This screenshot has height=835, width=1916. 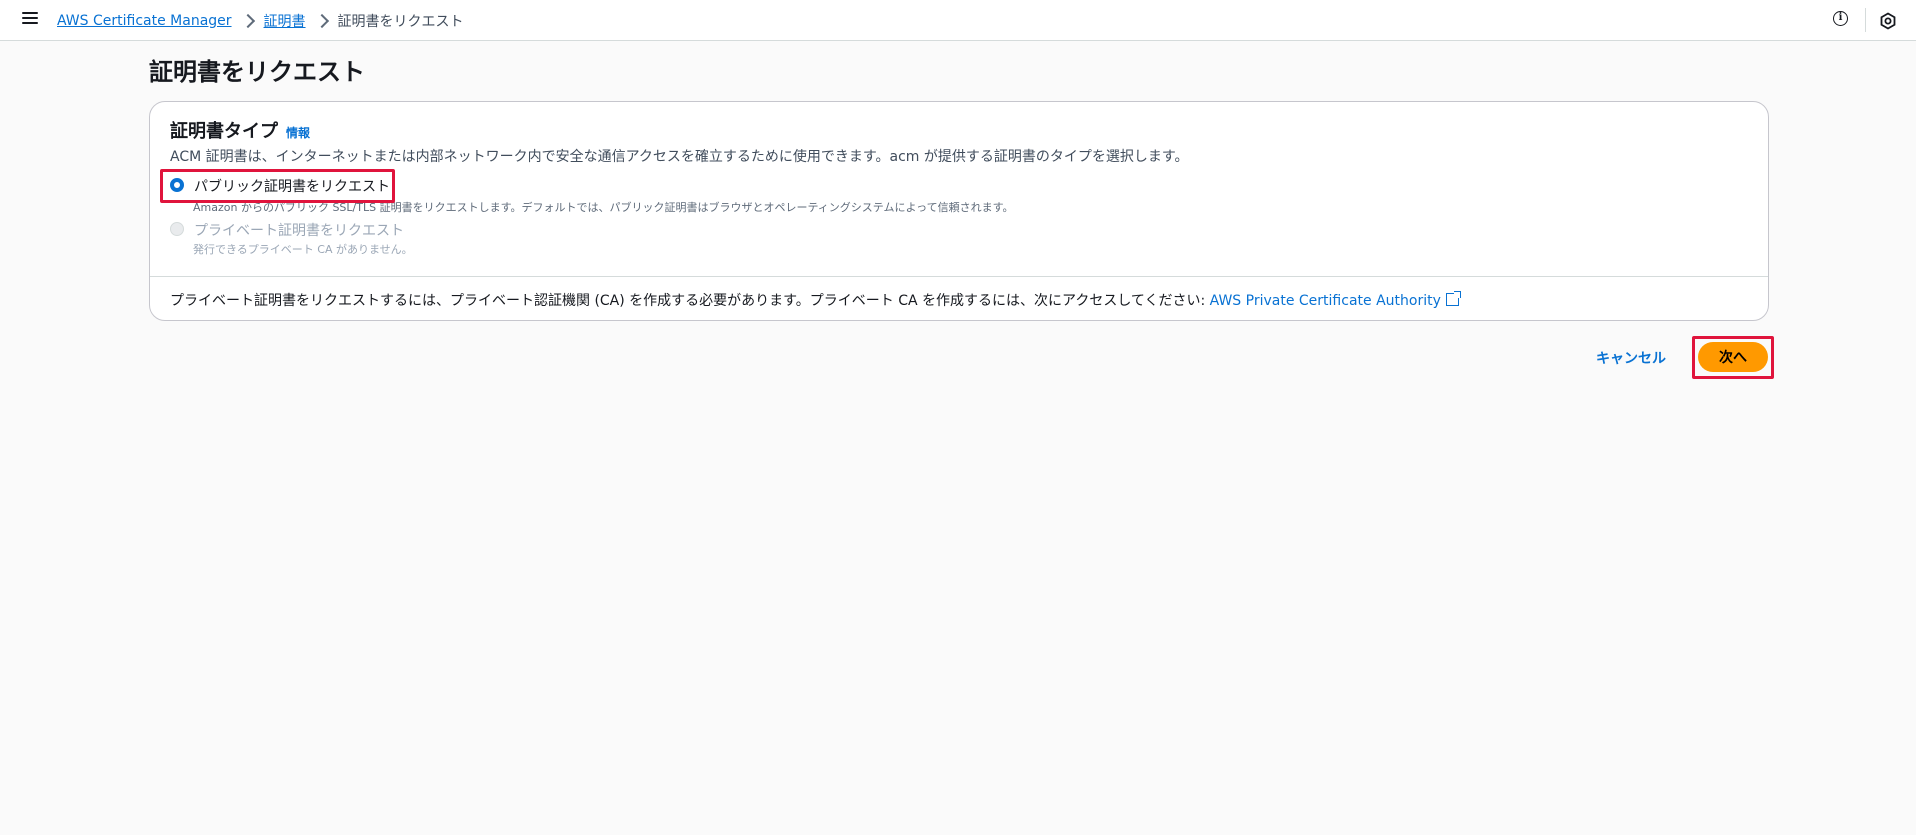 What do you see at coordinates (1631, 358) in the screenshot?
I see `cancel-button: キャンセル` at bounding box center [1631, 358].